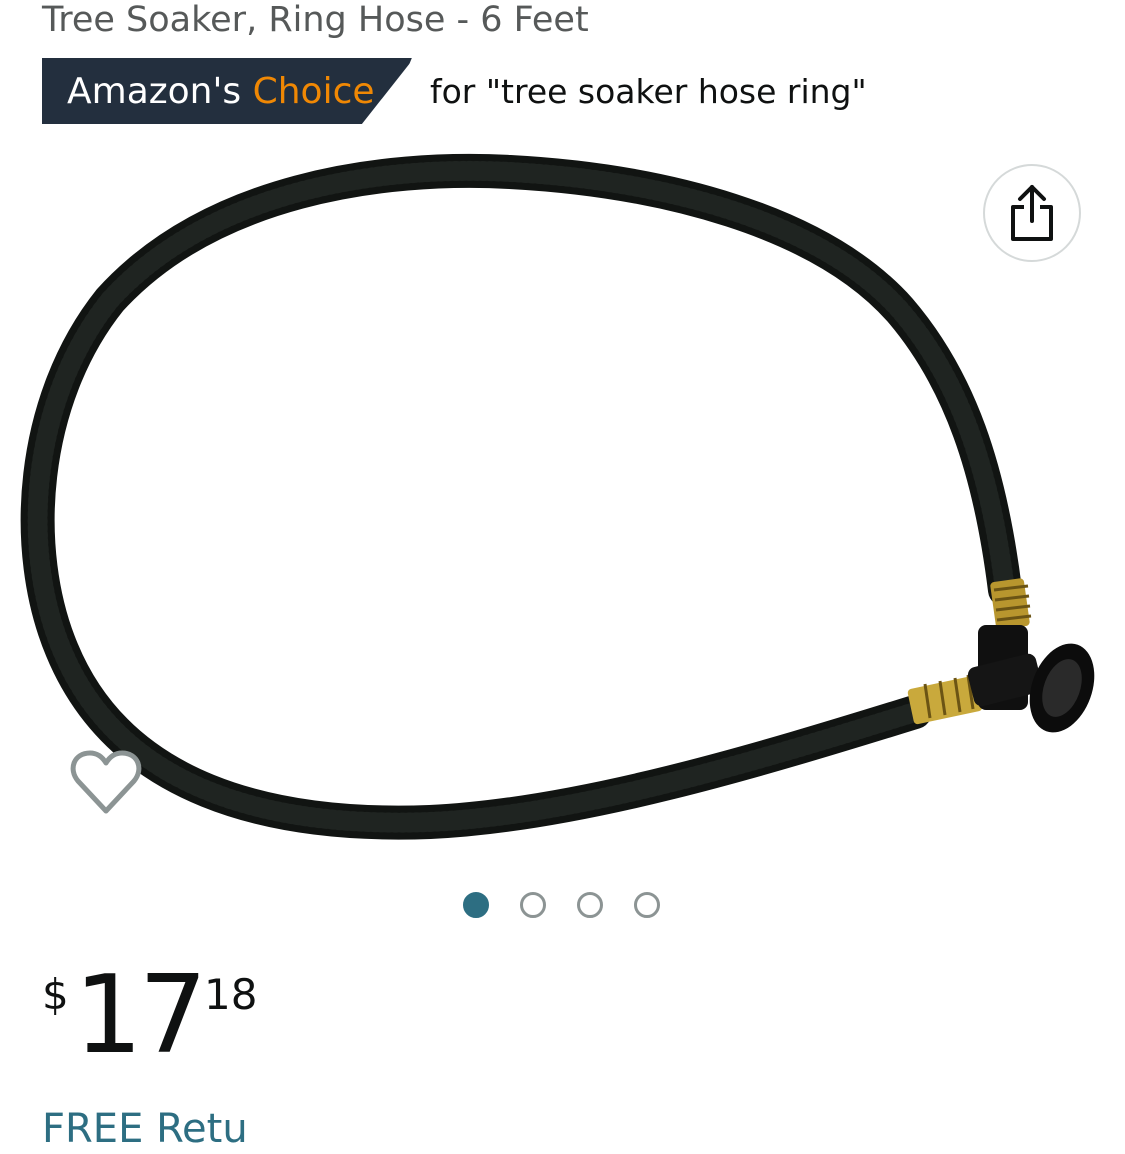 This screenshot has width=1125, height=1154. I want to click on heart-outline-icon, so click(106, 783).